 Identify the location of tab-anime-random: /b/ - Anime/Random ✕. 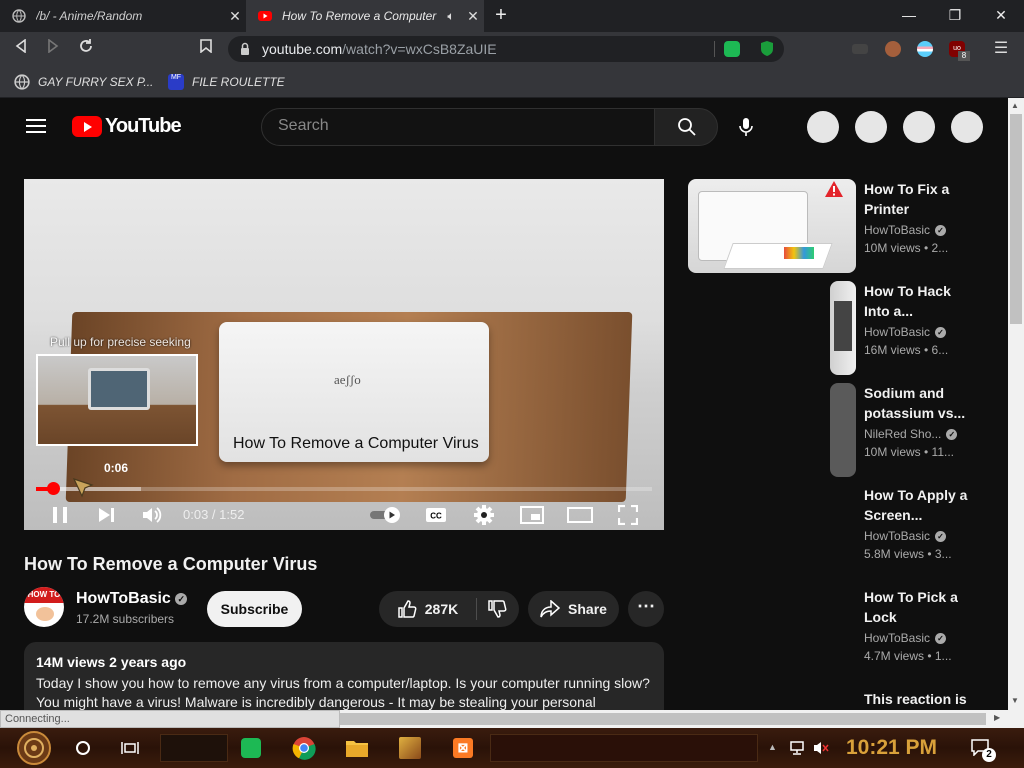
(123, 16).